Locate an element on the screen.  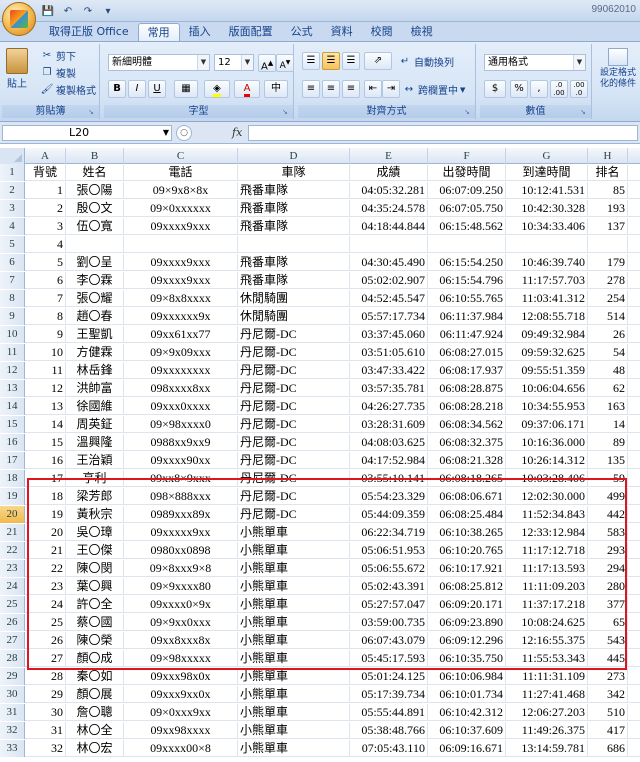
cell-a2: 1 is located at coordinates (45, 190).